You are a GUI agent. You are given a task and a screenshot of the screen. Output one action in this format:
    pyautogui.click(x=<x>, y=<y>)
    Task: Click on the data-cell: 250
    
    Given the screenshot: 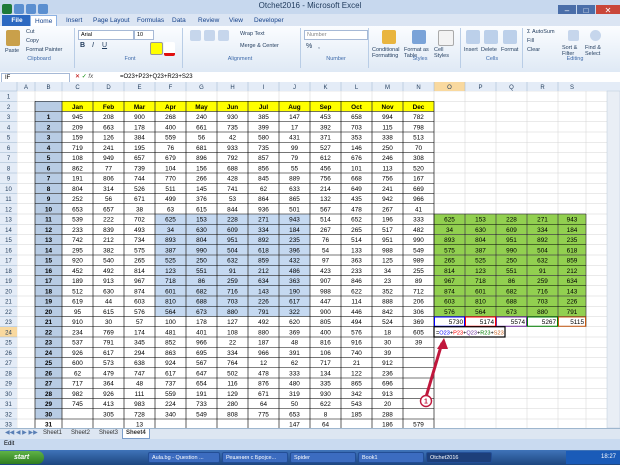 What is the action you would take?
    pyautogui.click(x=387, y=148)
    